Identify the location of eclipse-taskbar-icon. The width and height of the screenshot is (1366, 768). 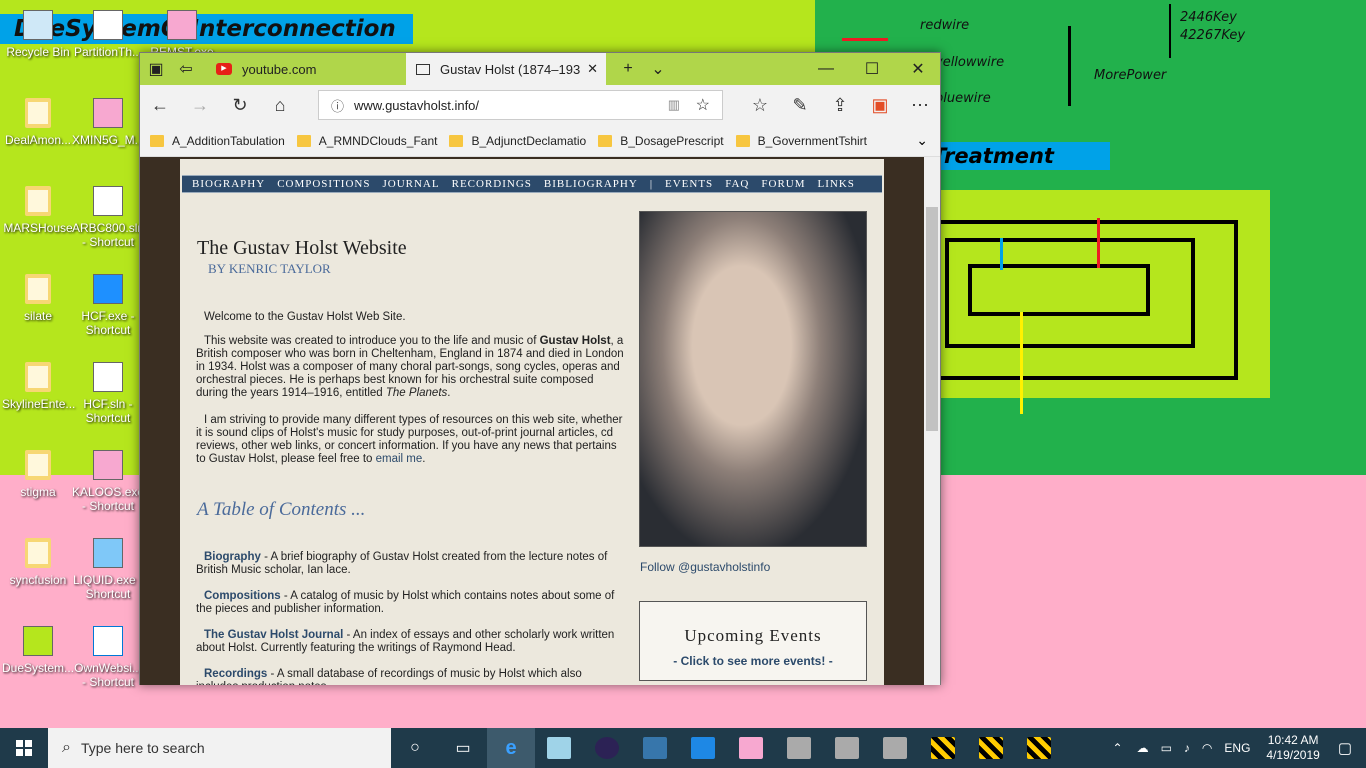
(607, 748).